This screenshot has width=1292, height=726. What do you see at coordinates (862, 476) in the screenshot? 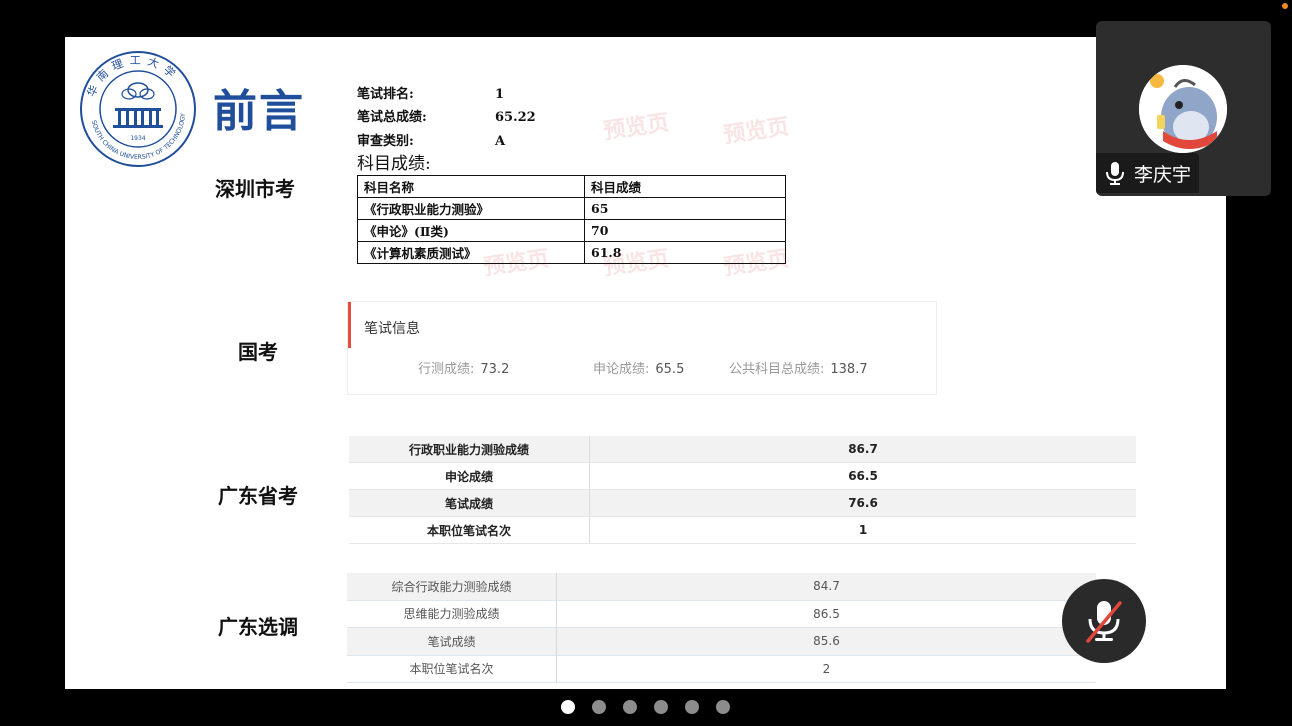
I see `score-value: 66.5` at bounding box center [862, 476].